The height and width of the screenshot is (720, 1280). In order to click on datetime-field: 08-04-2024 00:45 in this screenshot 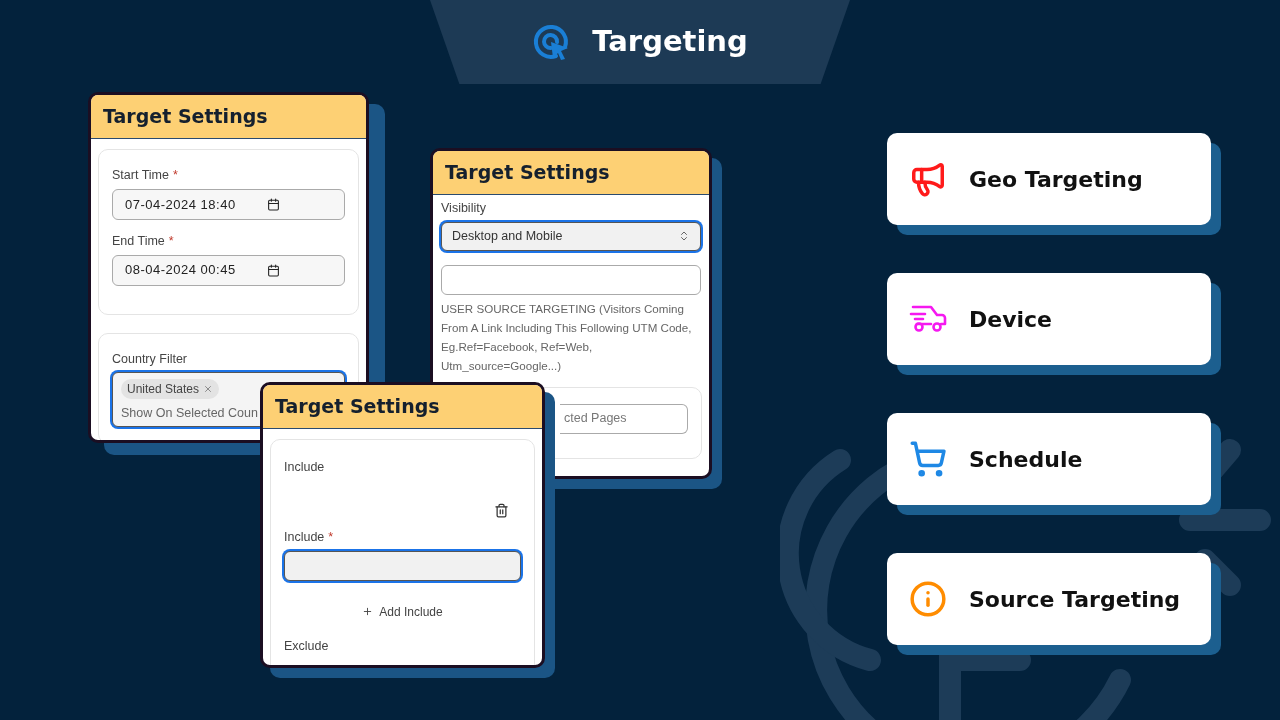, I will do `click(228, 270)`.